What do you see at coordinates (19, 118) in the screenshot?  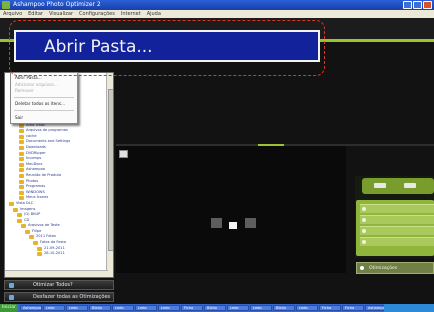 I see `menu-item-sair: Sair` at bounding box center [19, 118].